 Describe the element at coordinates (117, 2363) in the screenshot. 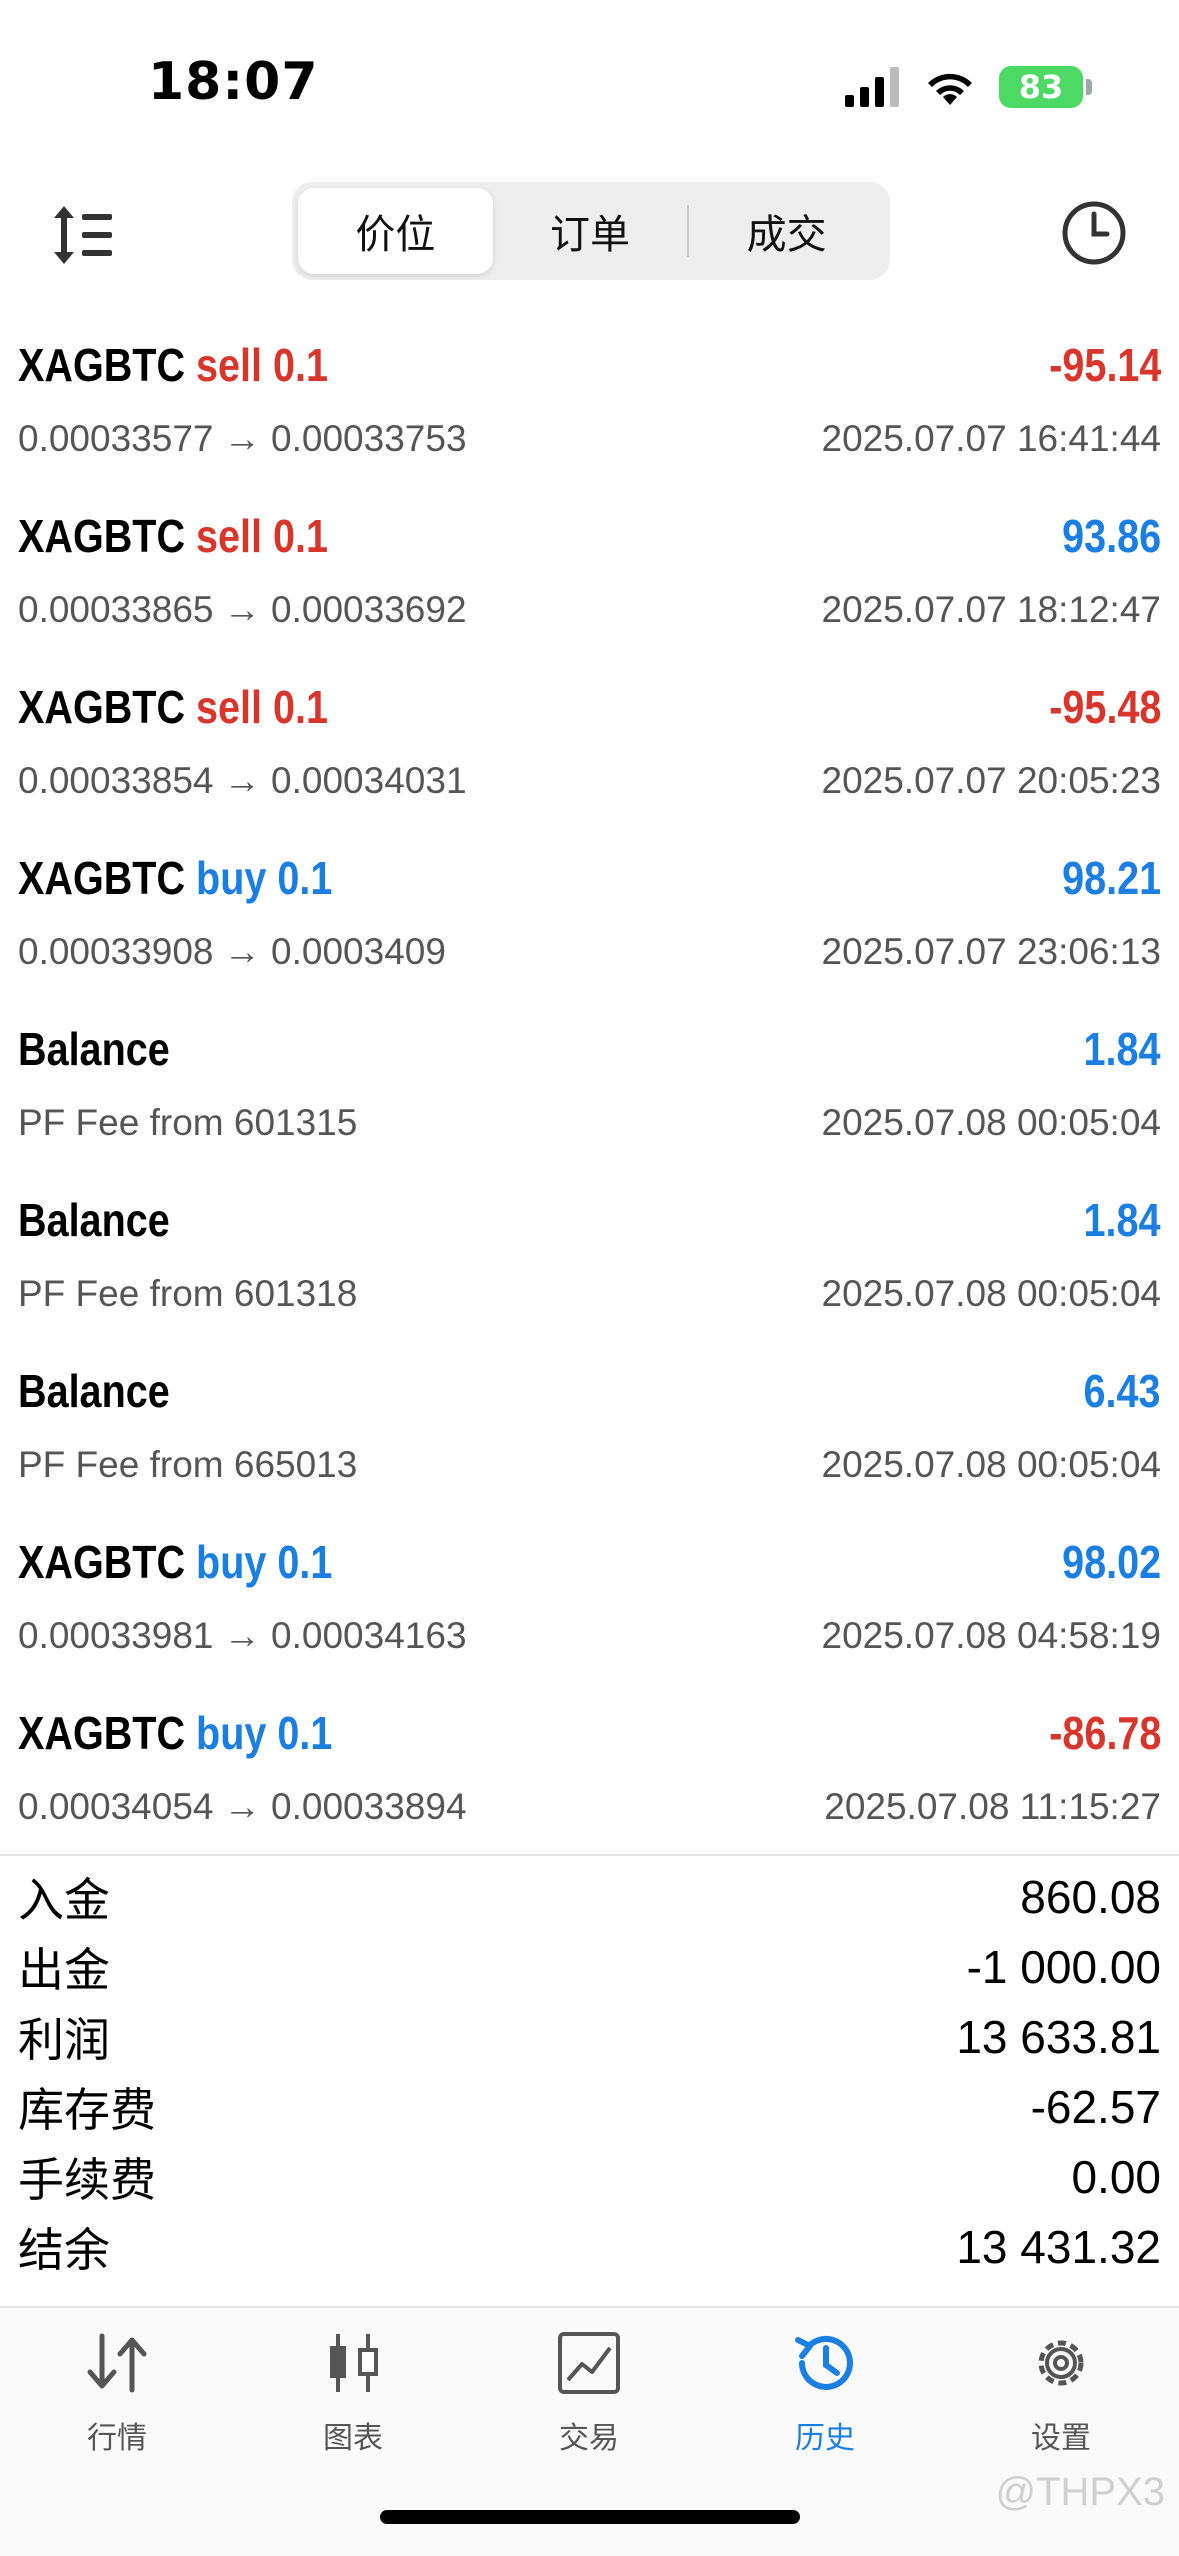

I see `arrows-updown-icon` at that location.